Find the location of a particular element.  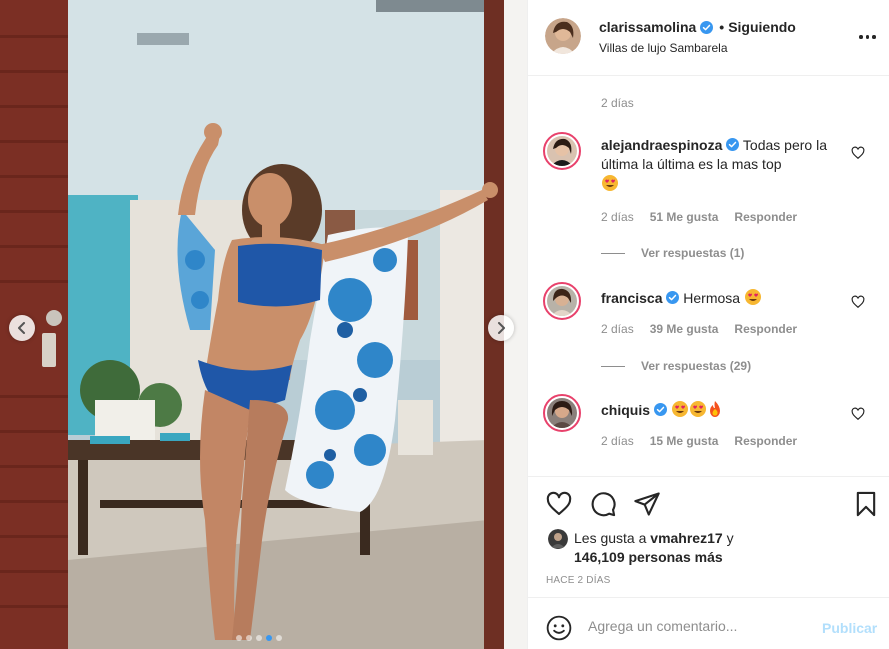

view-replies-button: Ver respuestas (29) is located at coordinates (676, 366).